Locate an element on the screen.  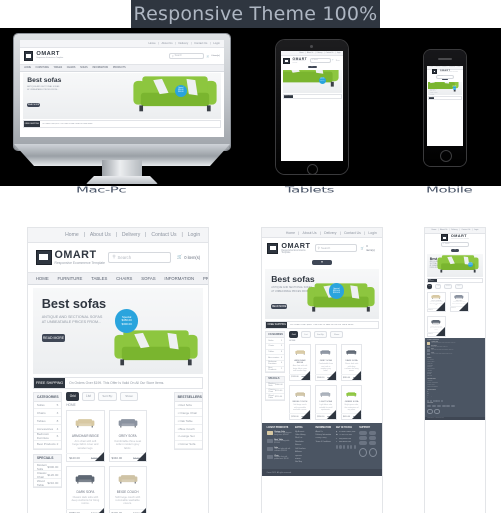
sidebar-panel-row: Bedroom Furniture 6 is located at coordinates (47, 436).